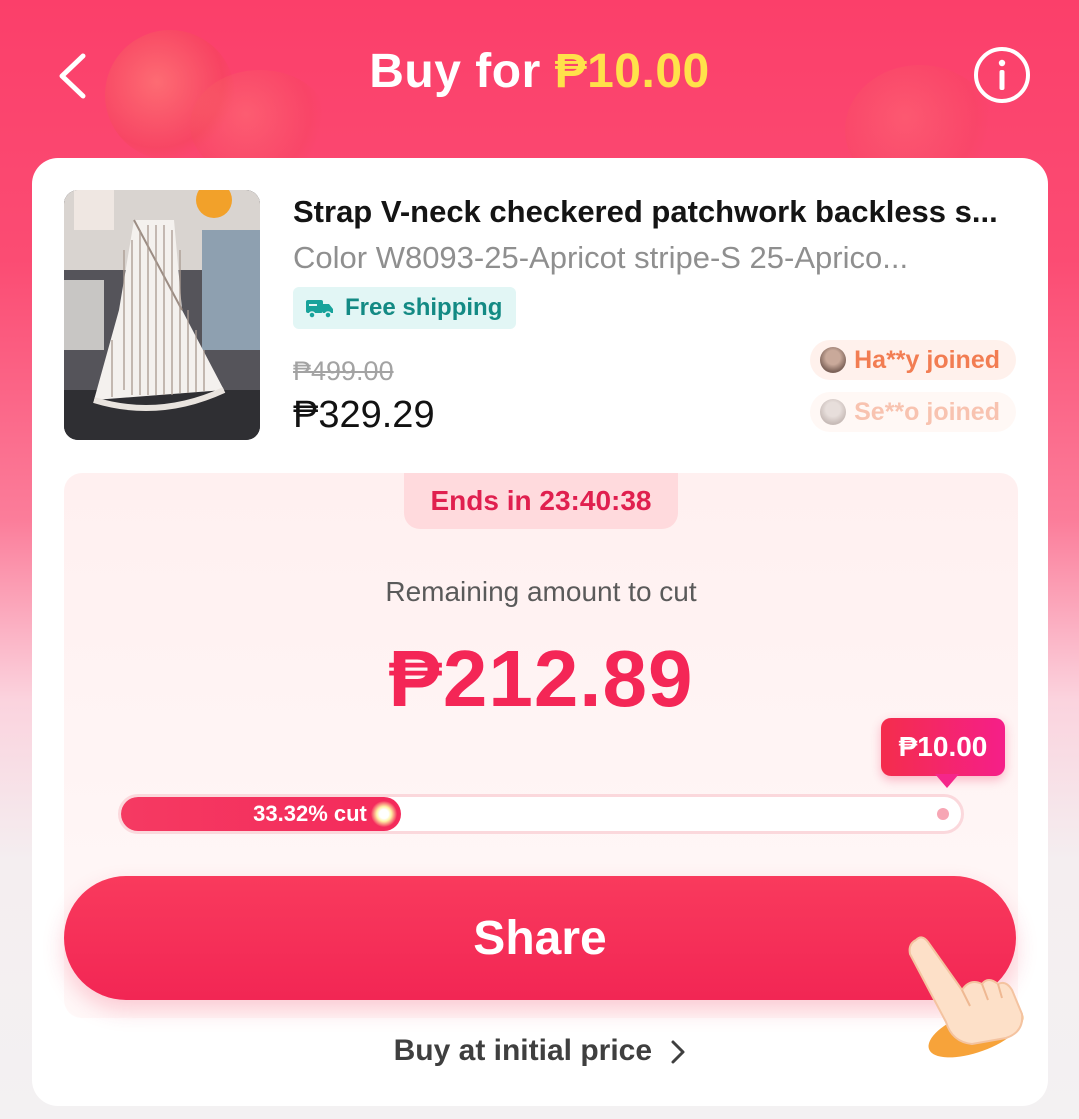 The height and width of the screenshot is (1119, 1079). Describe the element at coordinates (541, 678) in the screenshot. I see `remaining-amount: ₱212.89` at that location.